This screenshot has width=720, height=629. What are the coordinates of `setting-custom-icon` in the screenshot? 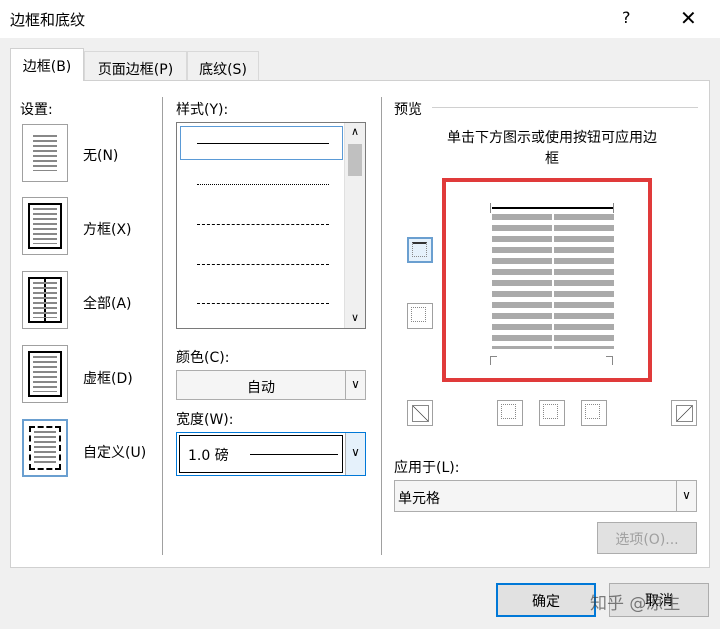 It's located at (45, 448).